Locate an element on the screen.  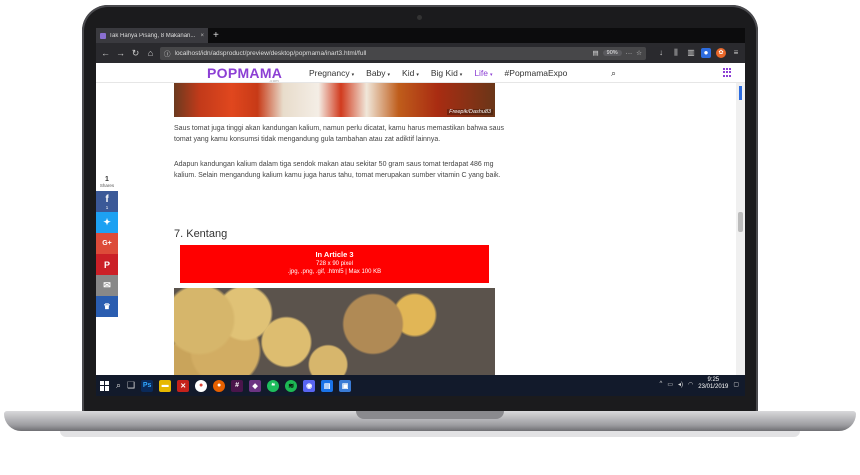
laptop-notch is located at coordinates (430, 415).